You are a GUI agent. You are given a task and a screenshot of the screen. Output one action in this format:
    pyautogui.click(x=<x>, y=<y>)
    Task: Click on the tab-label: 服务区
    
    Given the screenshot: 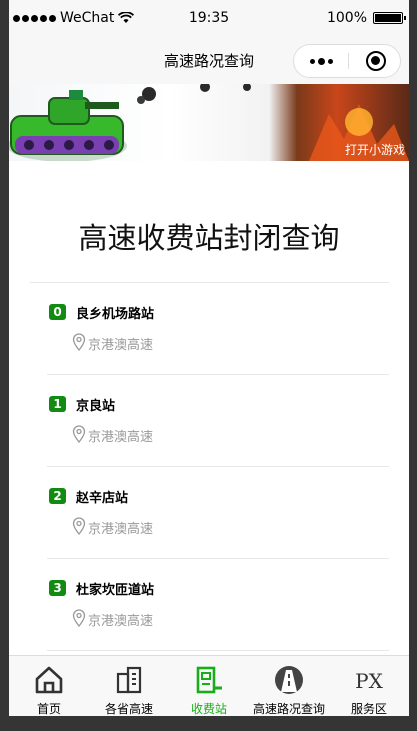 What is the action you would take?
    pyautogui.click(x=368, y=709)
    